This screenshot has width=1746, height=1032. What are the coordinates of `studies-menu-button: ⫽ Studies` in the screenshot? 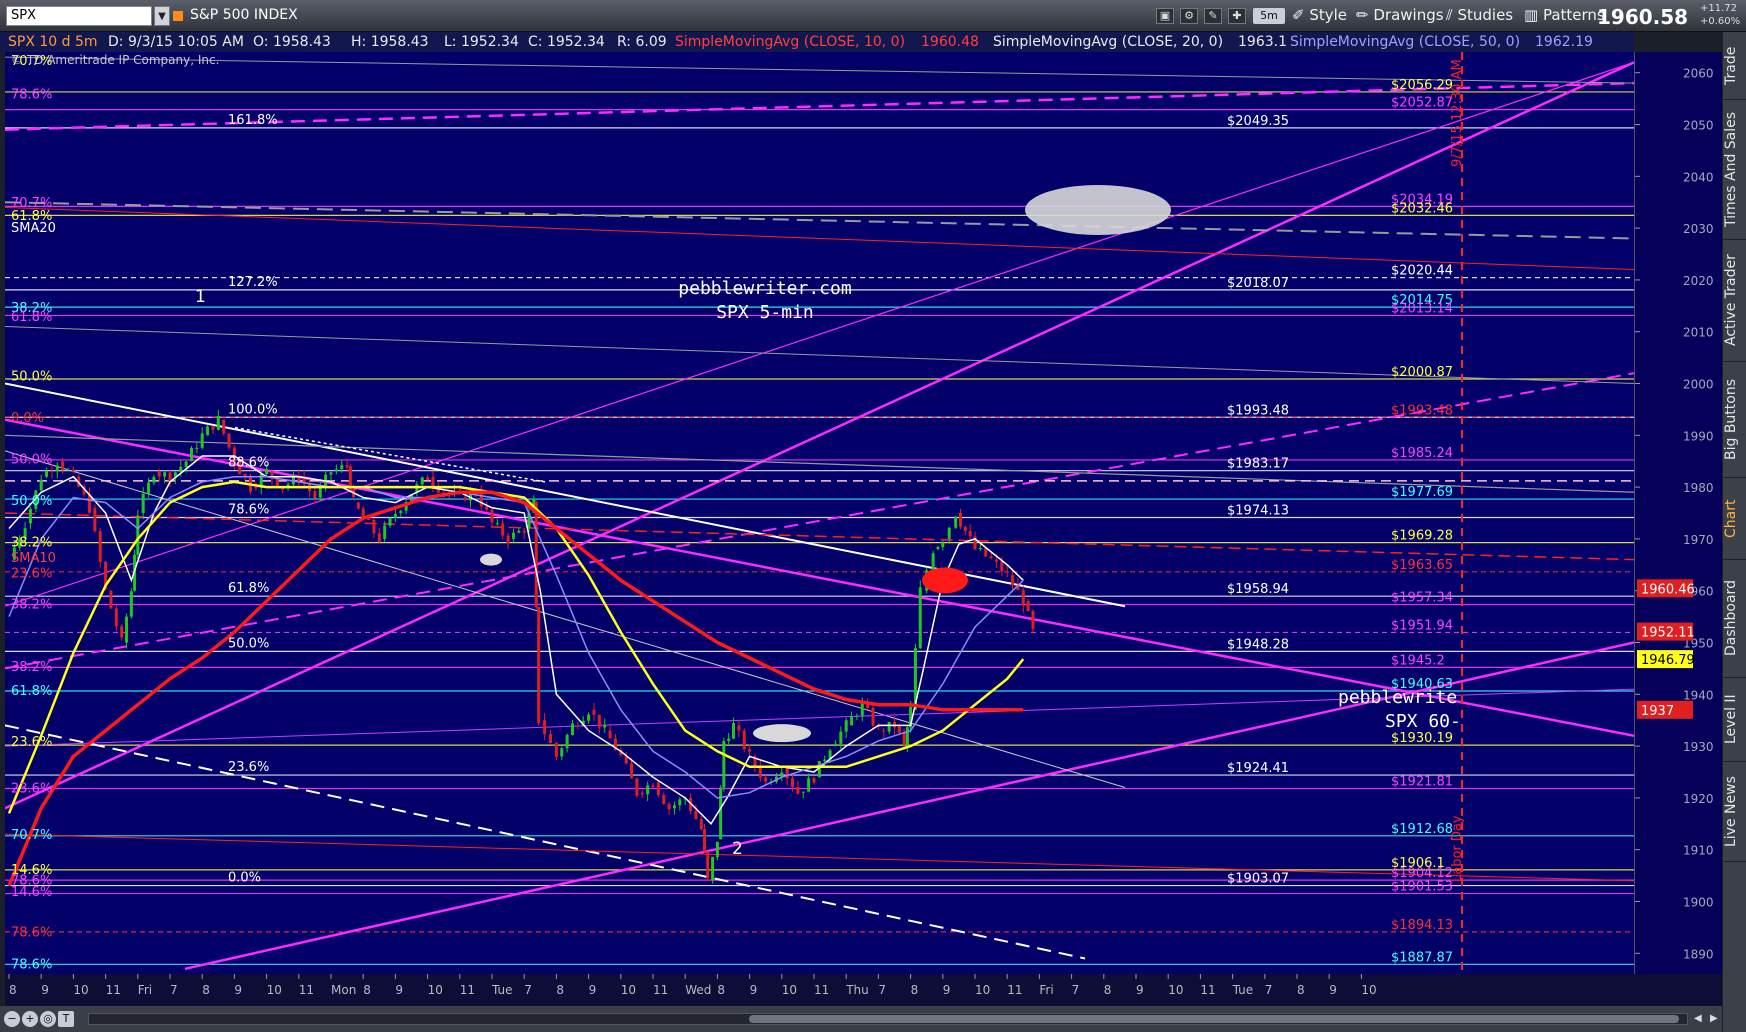 It's located at (1479, 16).